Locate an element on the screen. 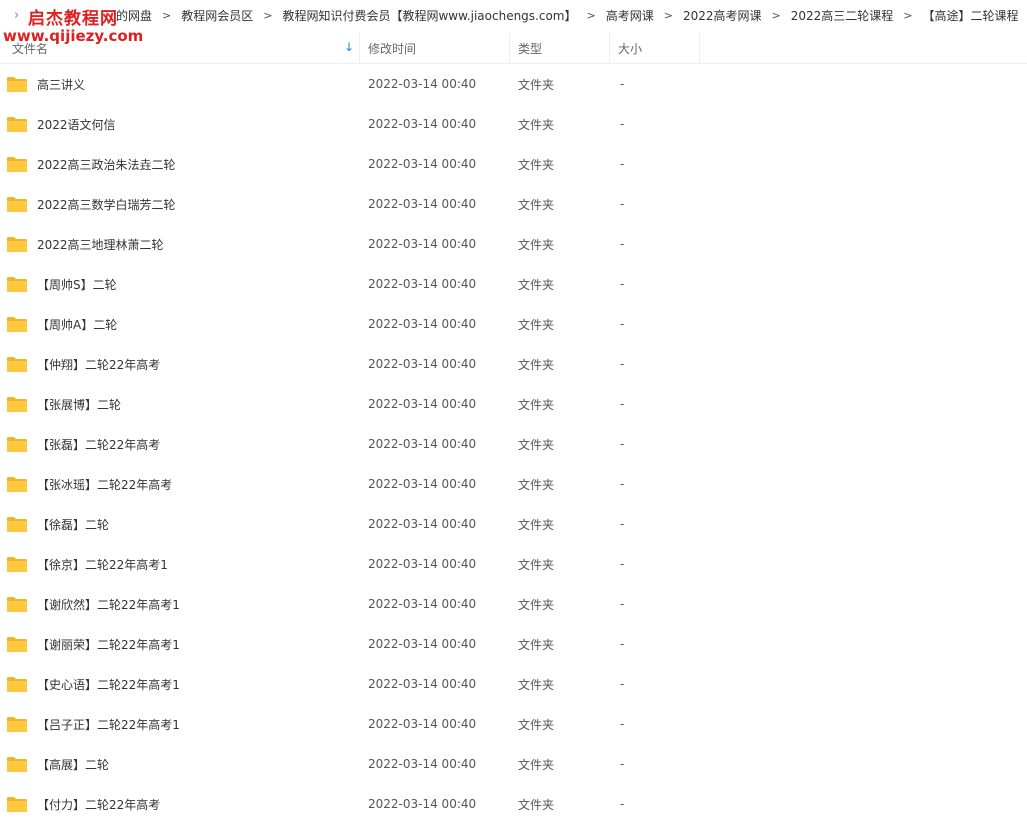  file-name-cell: 【仲翔】二轮22年高考 is located at coordinates (180, 364).